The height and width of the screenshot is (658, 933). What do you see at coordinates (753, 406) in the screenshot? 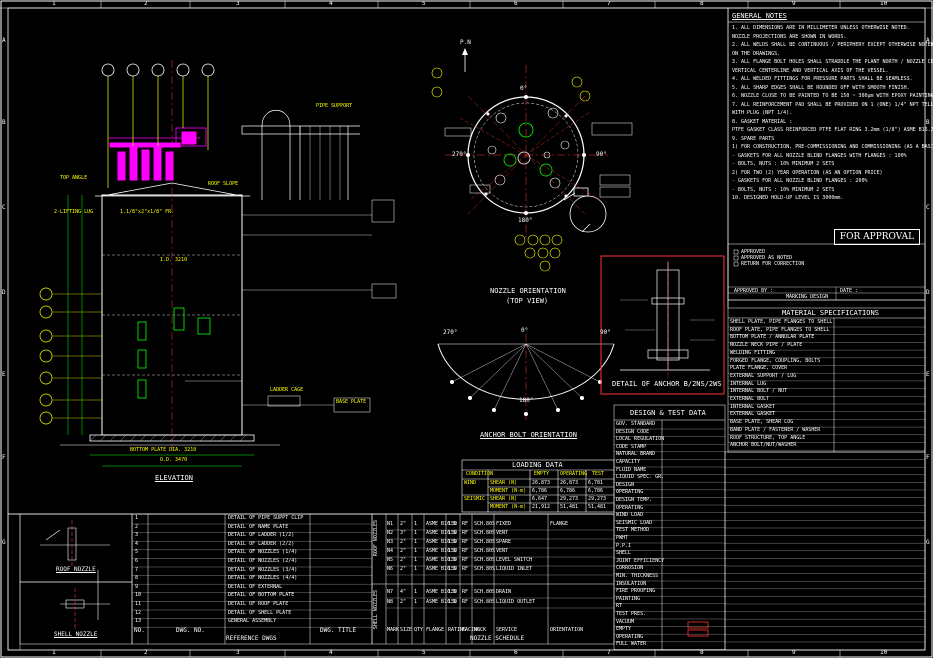
I see `material-row-label: INTERNAL GASKET` at bounding box center [753, 406].